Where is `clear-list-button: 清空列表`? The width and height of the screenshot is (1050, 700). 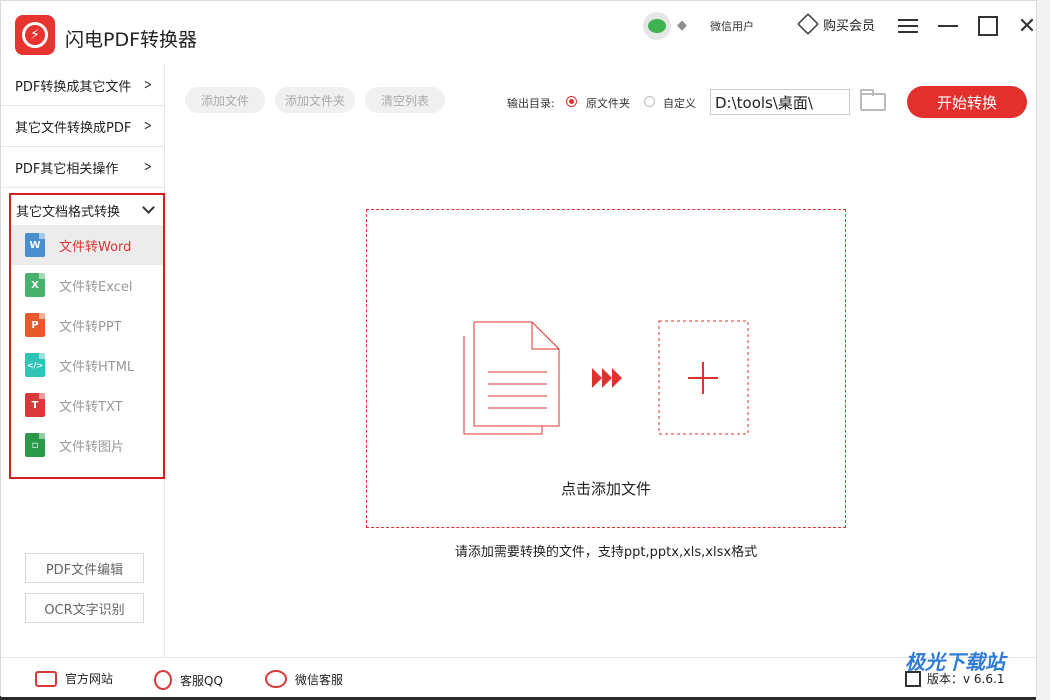
clear-list-button: 清空列表 is located at coordinates (405, 100).